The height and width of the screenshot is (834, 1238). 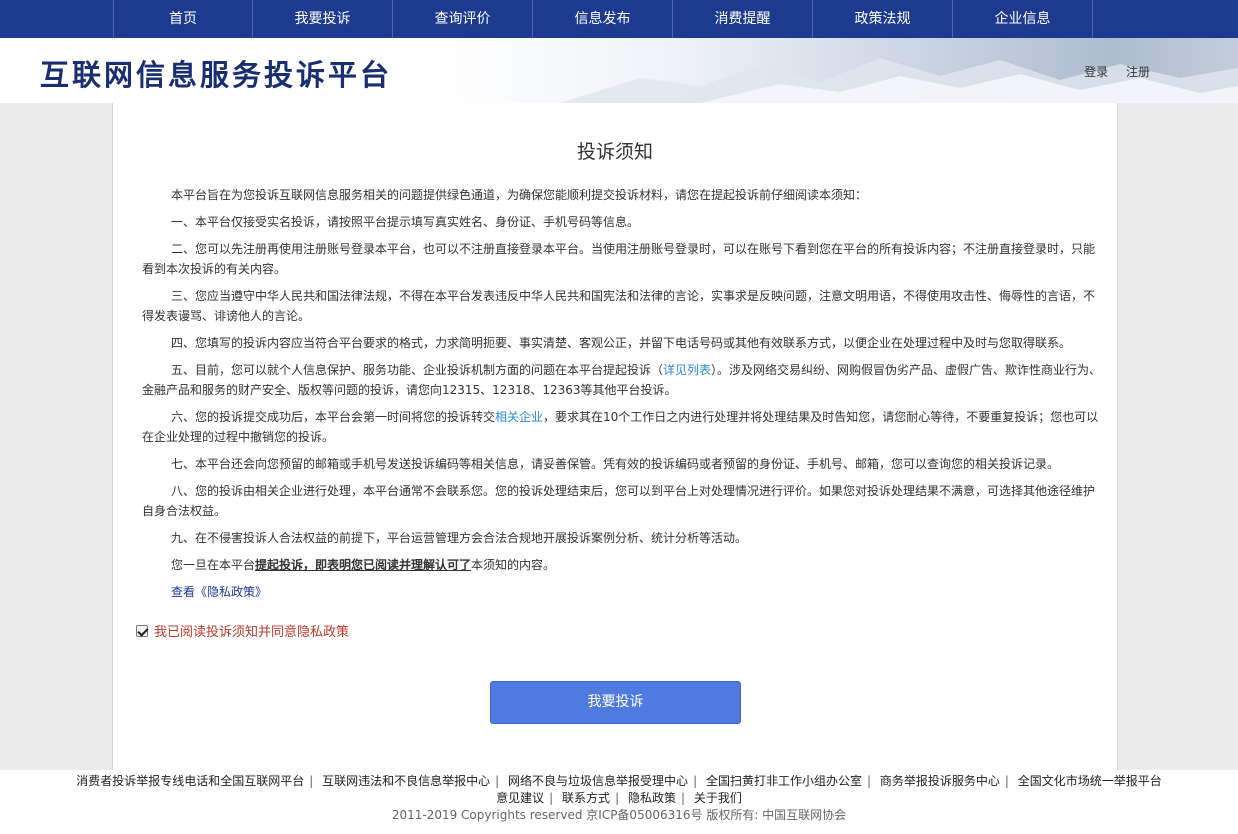 What do you see at coordinates (687, 370) in the screenshot?
I see `detail-list-link: 详见列表` at bounding box center [687, 370].